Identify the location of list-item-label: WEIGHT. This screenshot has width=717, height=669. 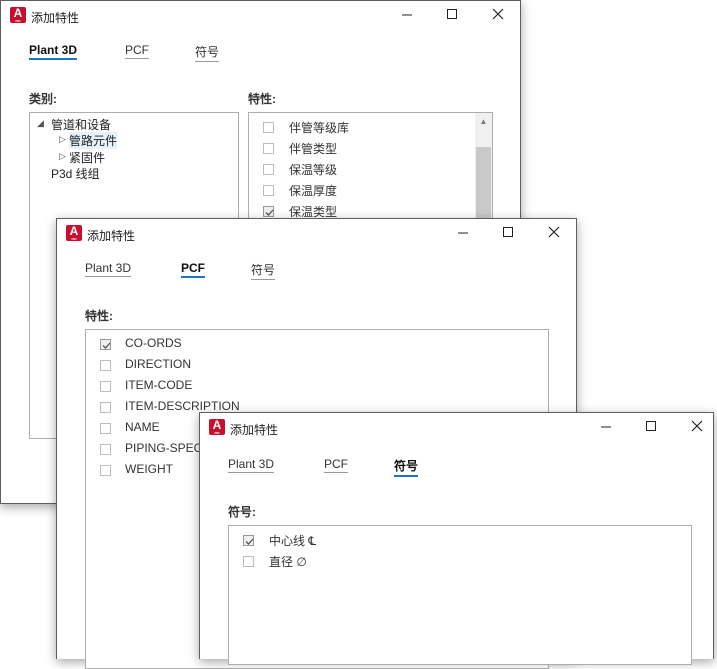
(149, 469).